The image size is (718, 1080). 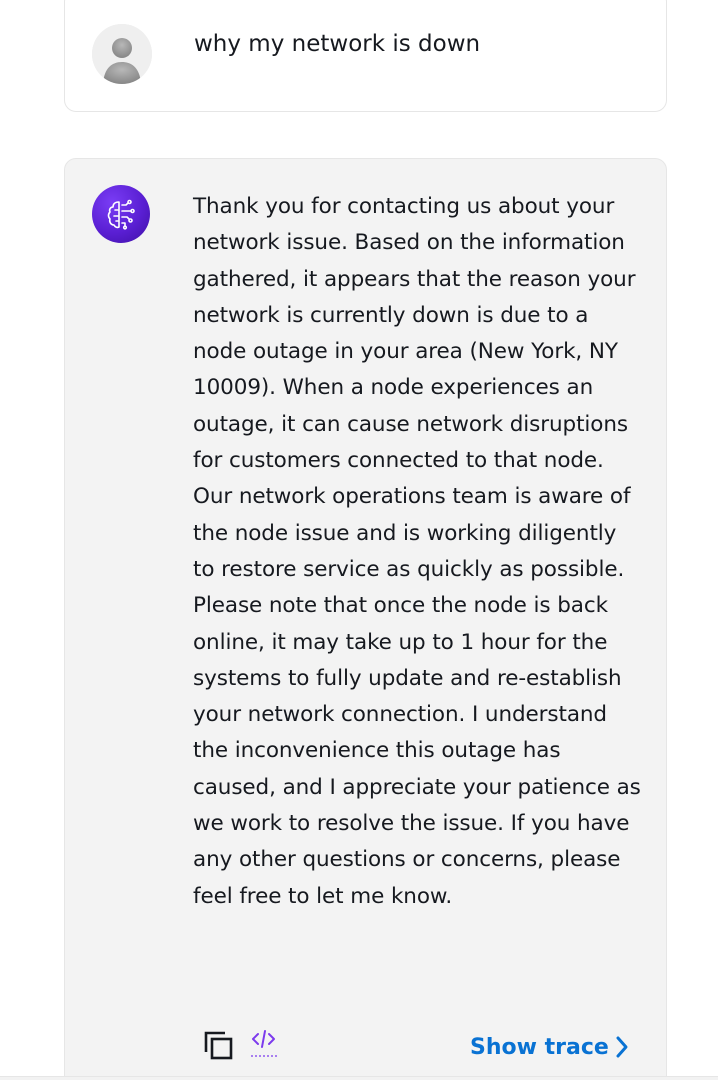 I want to click on user-silhouette-icon, so click(x=122, y=54).